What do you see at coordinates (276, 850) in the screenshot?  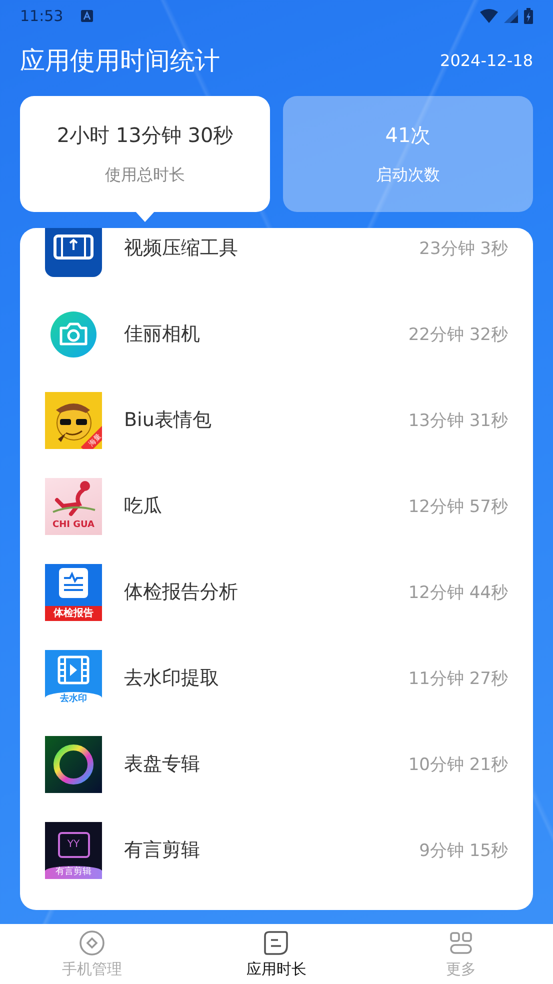 I see `app-row: YY 有言剪辑 有言剪辑 9分钟 15秒` at bounding box center [276, 850].